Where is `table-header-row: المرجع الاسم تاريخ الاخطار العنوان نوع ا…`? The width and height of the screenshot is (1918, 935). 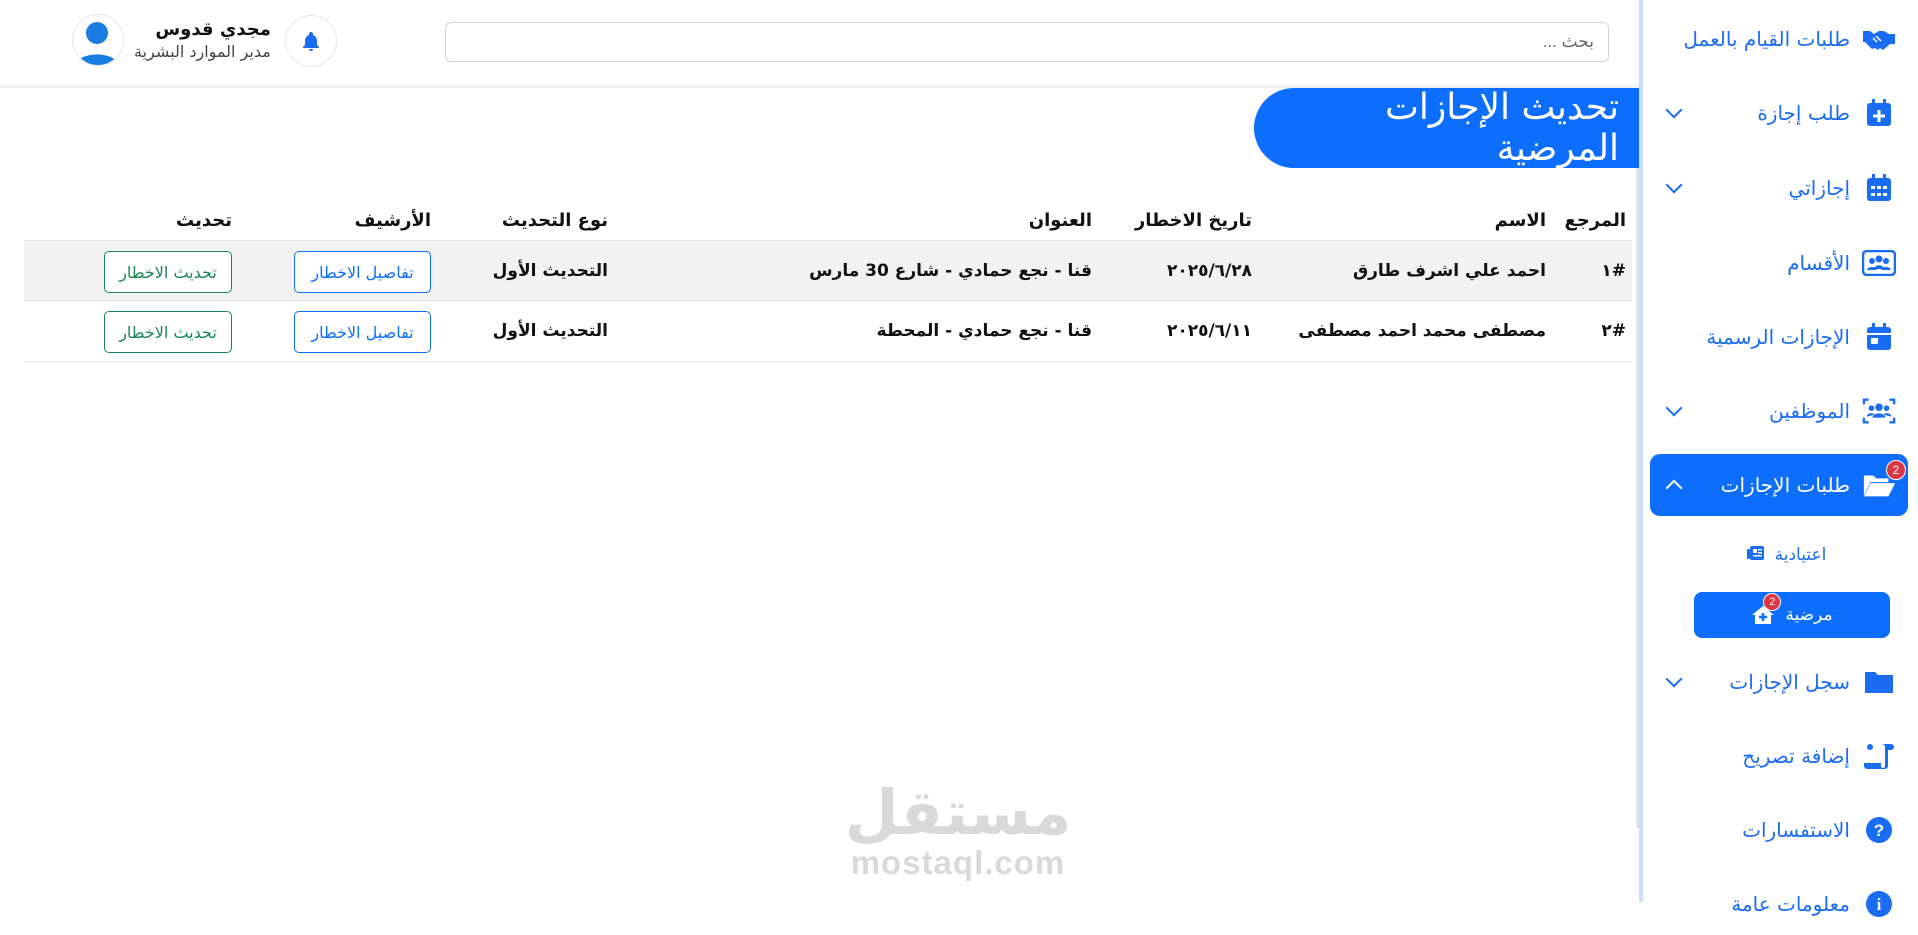
table-header-row: المرجع الاسم تاريخ الاخطار العنوان نوع ا… is located at coordinates (828, 220).